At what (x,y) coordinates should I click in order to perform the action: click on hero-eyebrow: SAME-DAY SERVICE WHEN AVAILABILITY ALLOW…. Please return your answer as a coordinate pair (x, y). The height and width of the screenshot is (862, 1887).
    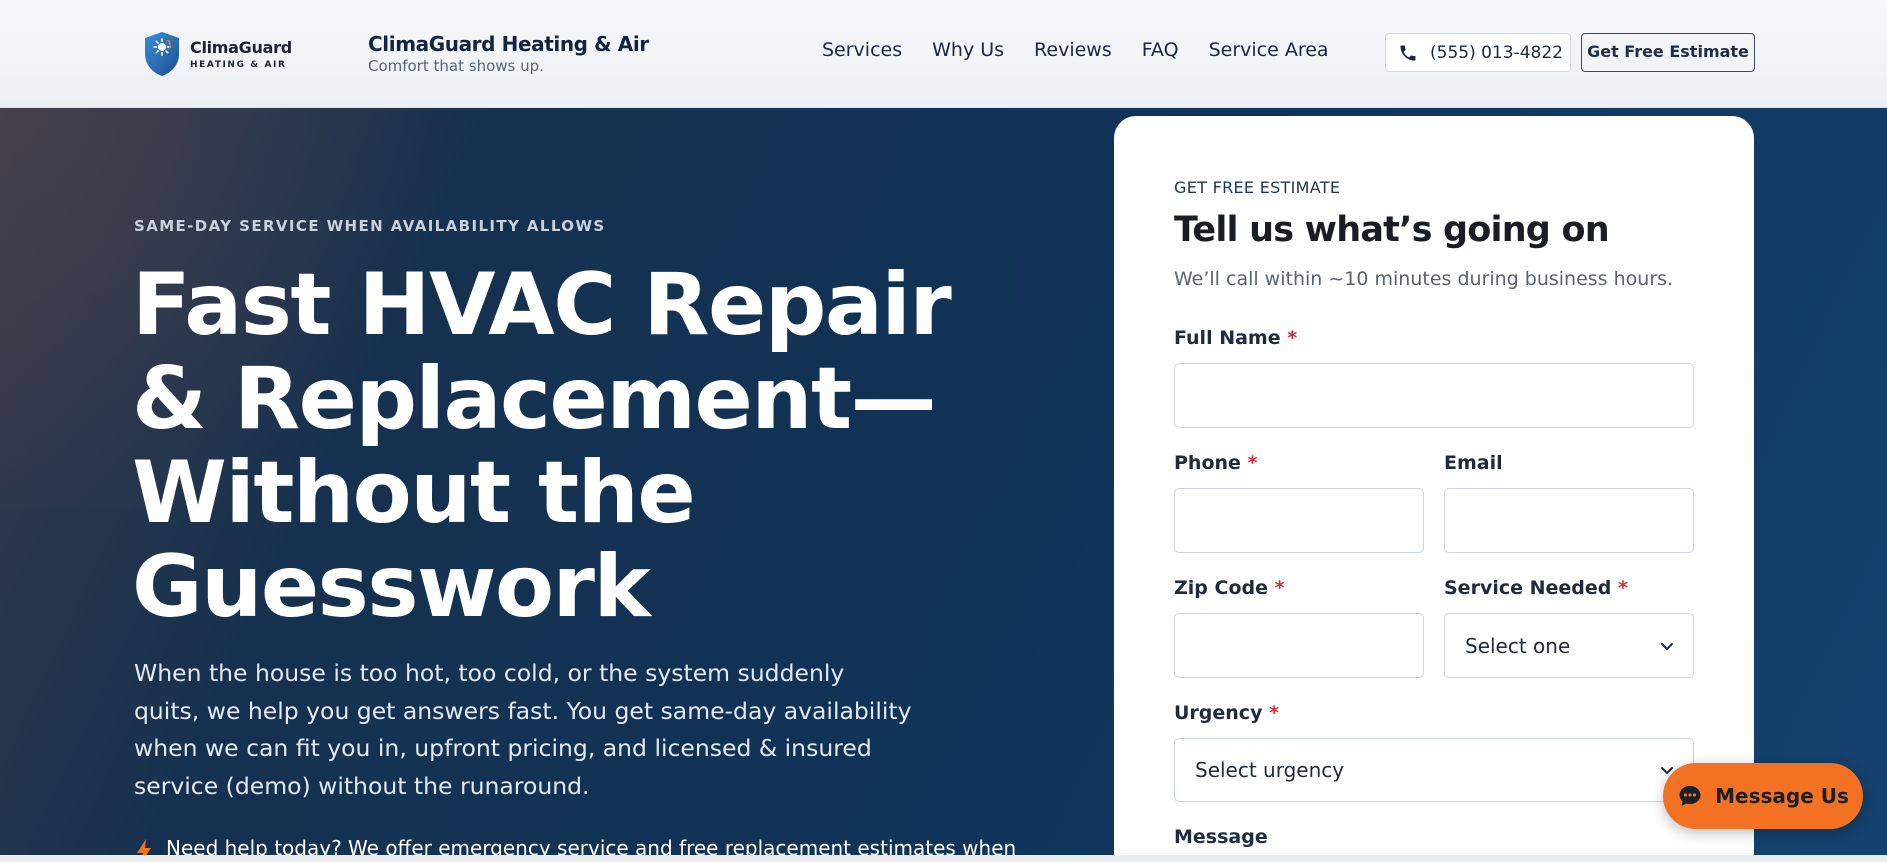
    Looking at the image, I should click on (370, 226).